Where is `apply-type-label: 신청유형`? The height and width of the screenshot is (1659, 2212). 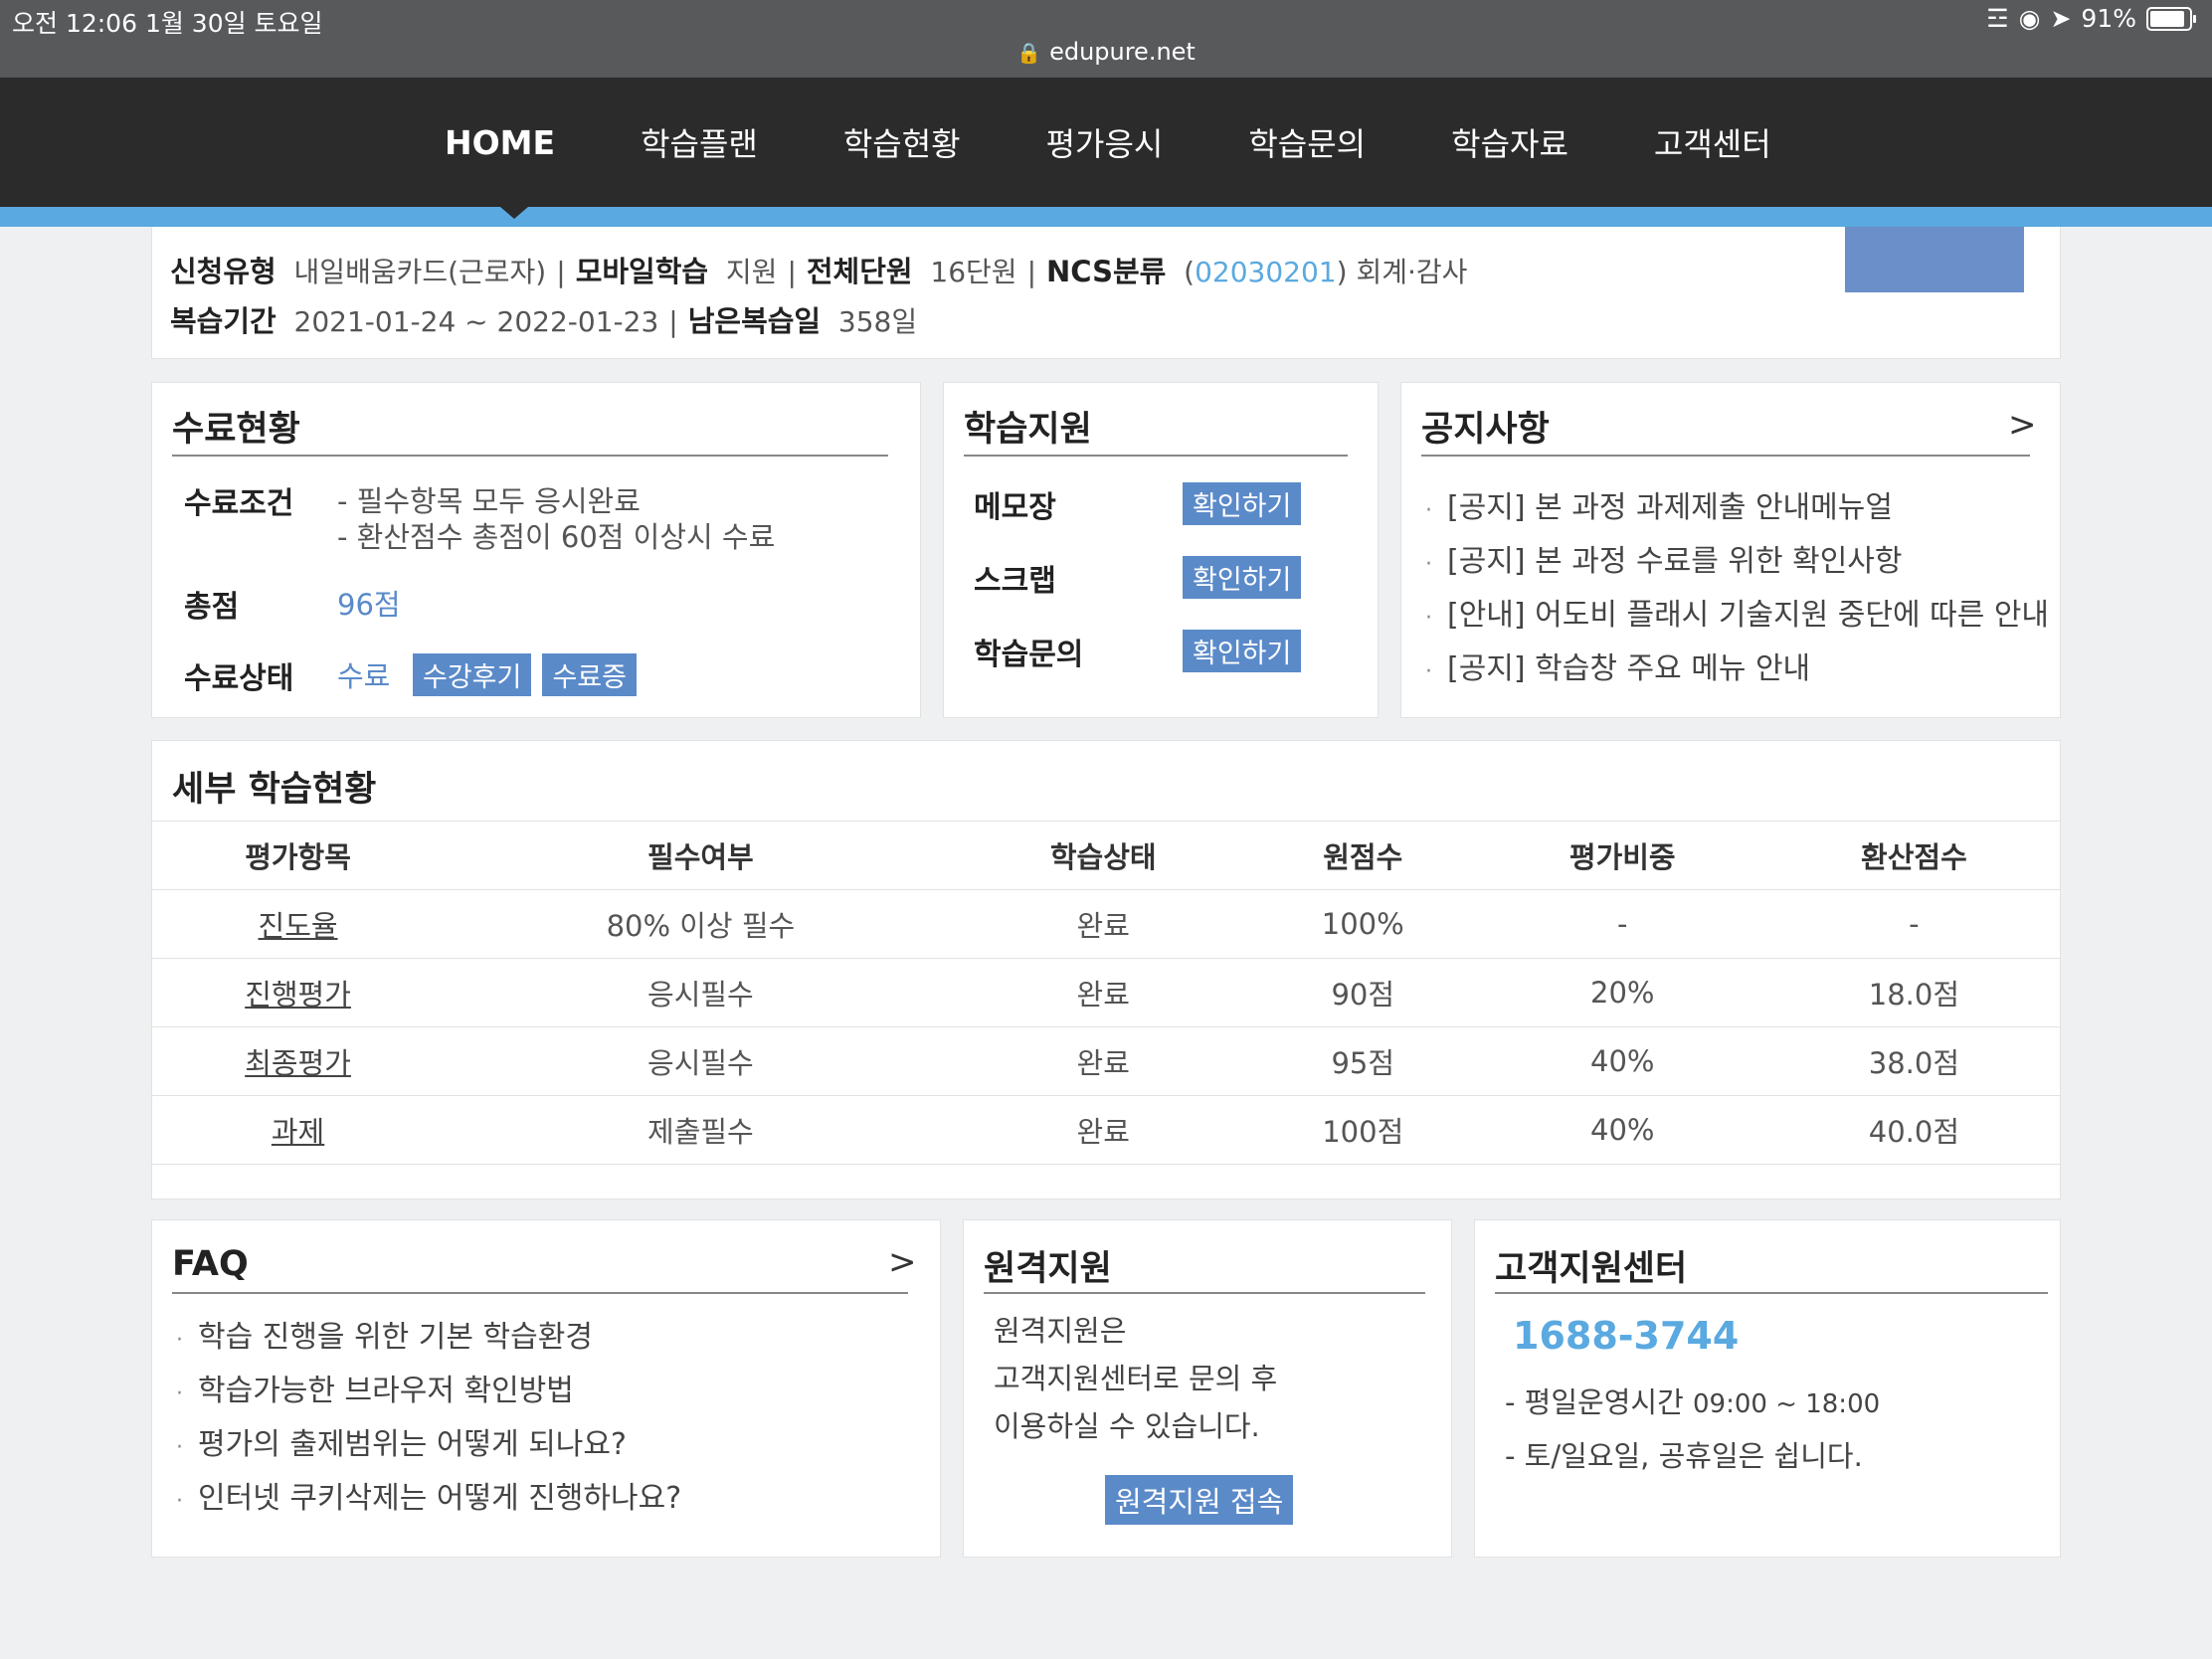 apply-type-label: 신청유형 is located at coordinates (223, 271).